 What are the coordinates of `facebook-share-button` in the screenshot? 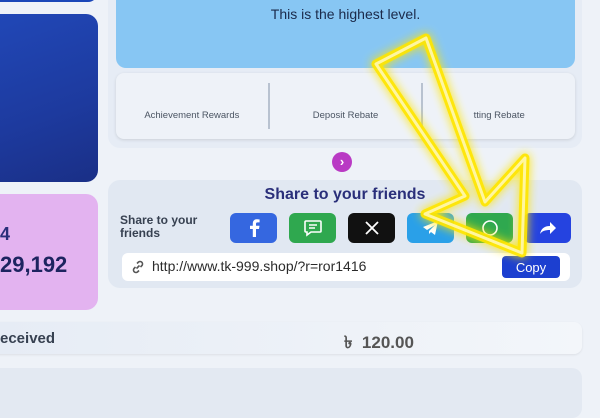 It's located at (253, 228).